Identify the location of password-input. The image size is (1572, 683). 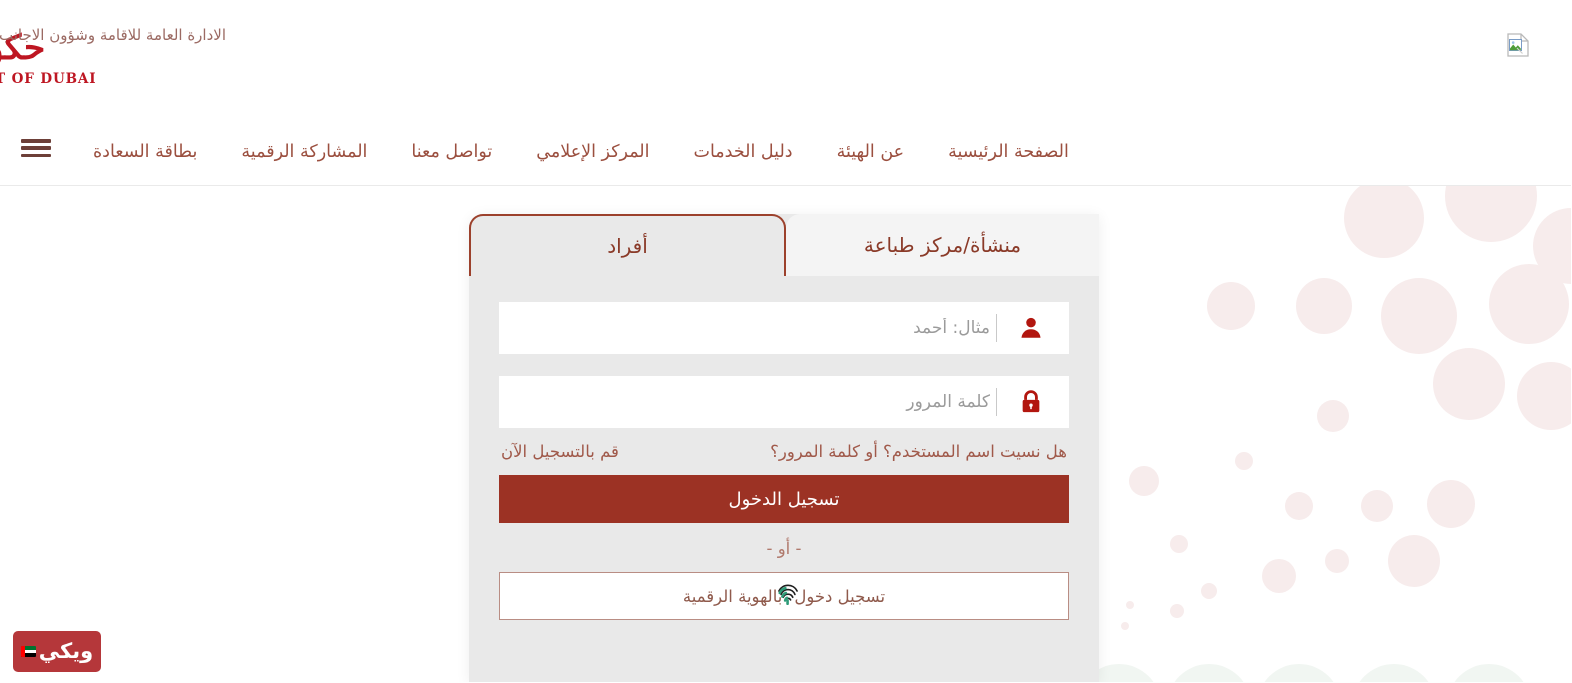
(754, 402).